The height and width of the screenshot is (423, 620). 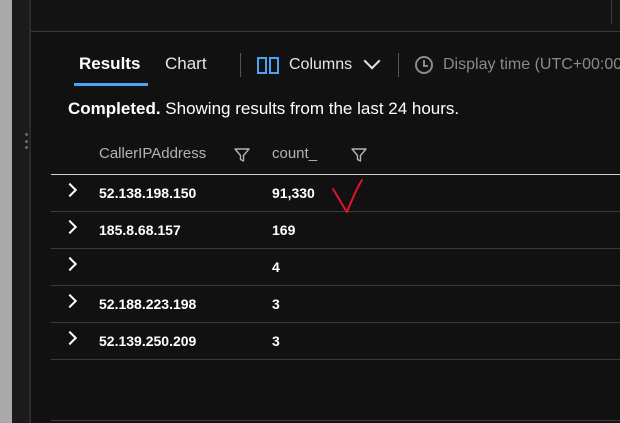 What do you see at coordinates (310, 108) in the screenshot?
I see `status-message: Showing results from the last 24 hours.` at bounding box center [310, 108].